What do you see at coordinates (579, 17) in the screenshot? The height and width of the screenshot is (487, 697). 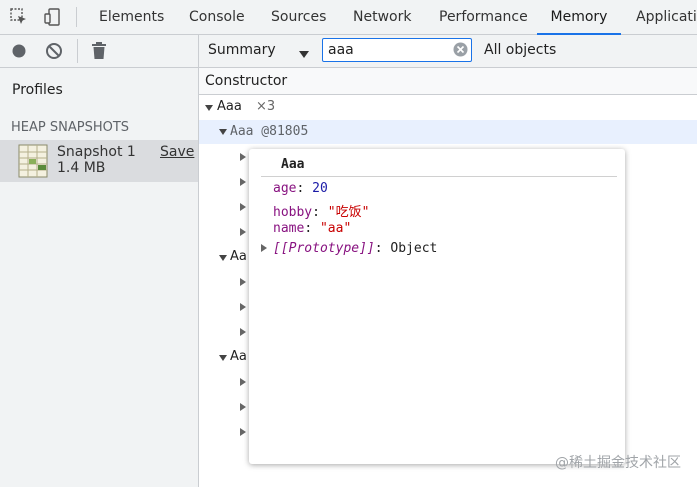 I see `tab-memory: Memory` at bounding box center [579, 17].